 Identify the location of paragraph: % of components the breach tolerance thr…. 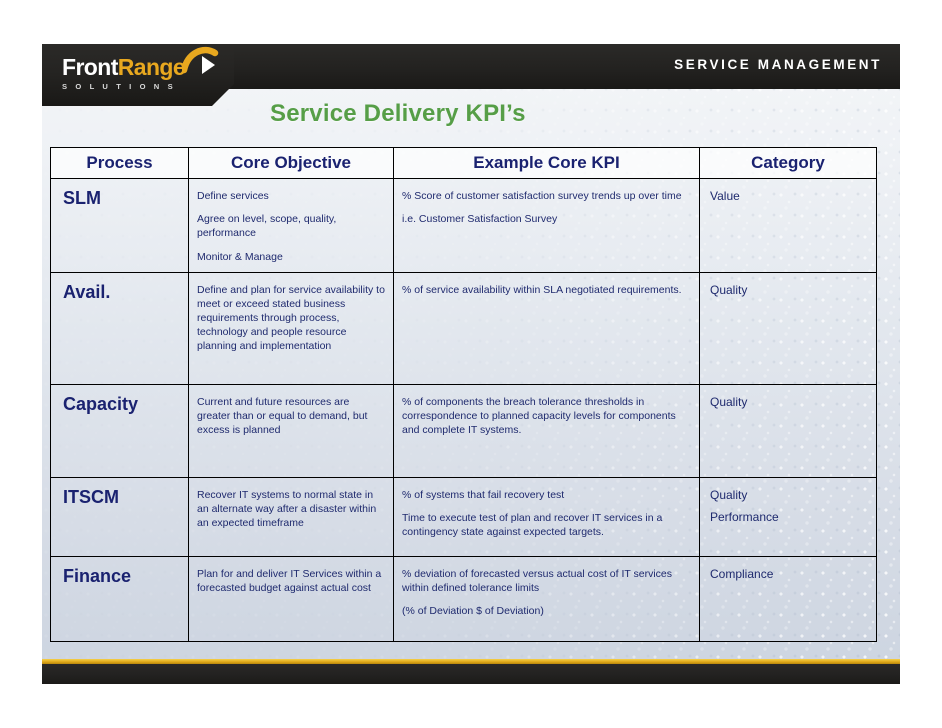
(539, 416).